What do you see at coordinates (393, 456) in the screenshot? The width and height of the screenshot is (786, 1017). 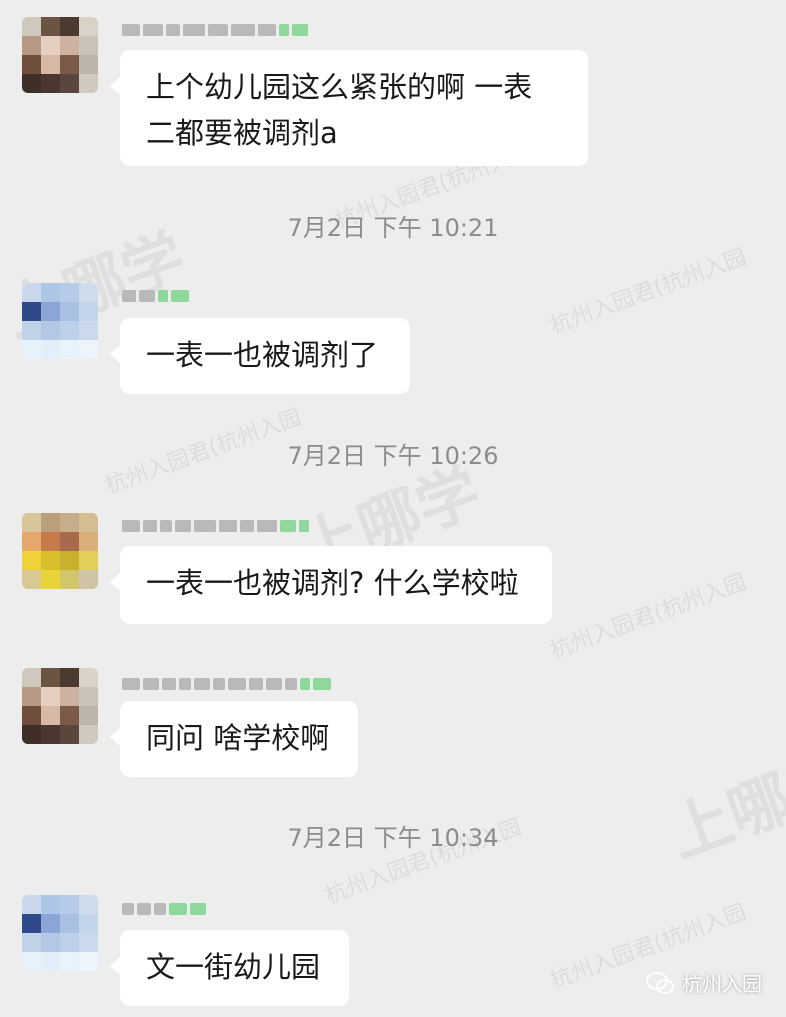 I see `message-timestamp: 7月2日 下午 10:26` at bounding box center [393, 456].